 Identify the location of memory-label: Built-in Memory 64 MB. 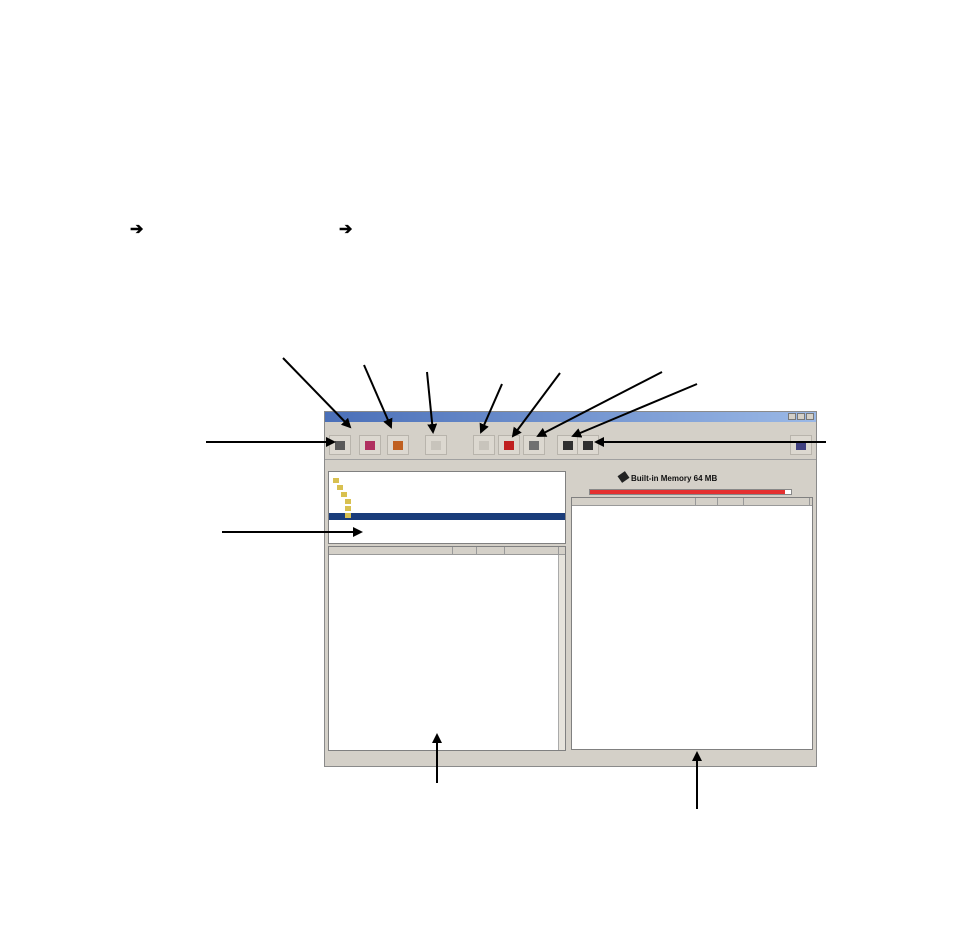
(674, 478).